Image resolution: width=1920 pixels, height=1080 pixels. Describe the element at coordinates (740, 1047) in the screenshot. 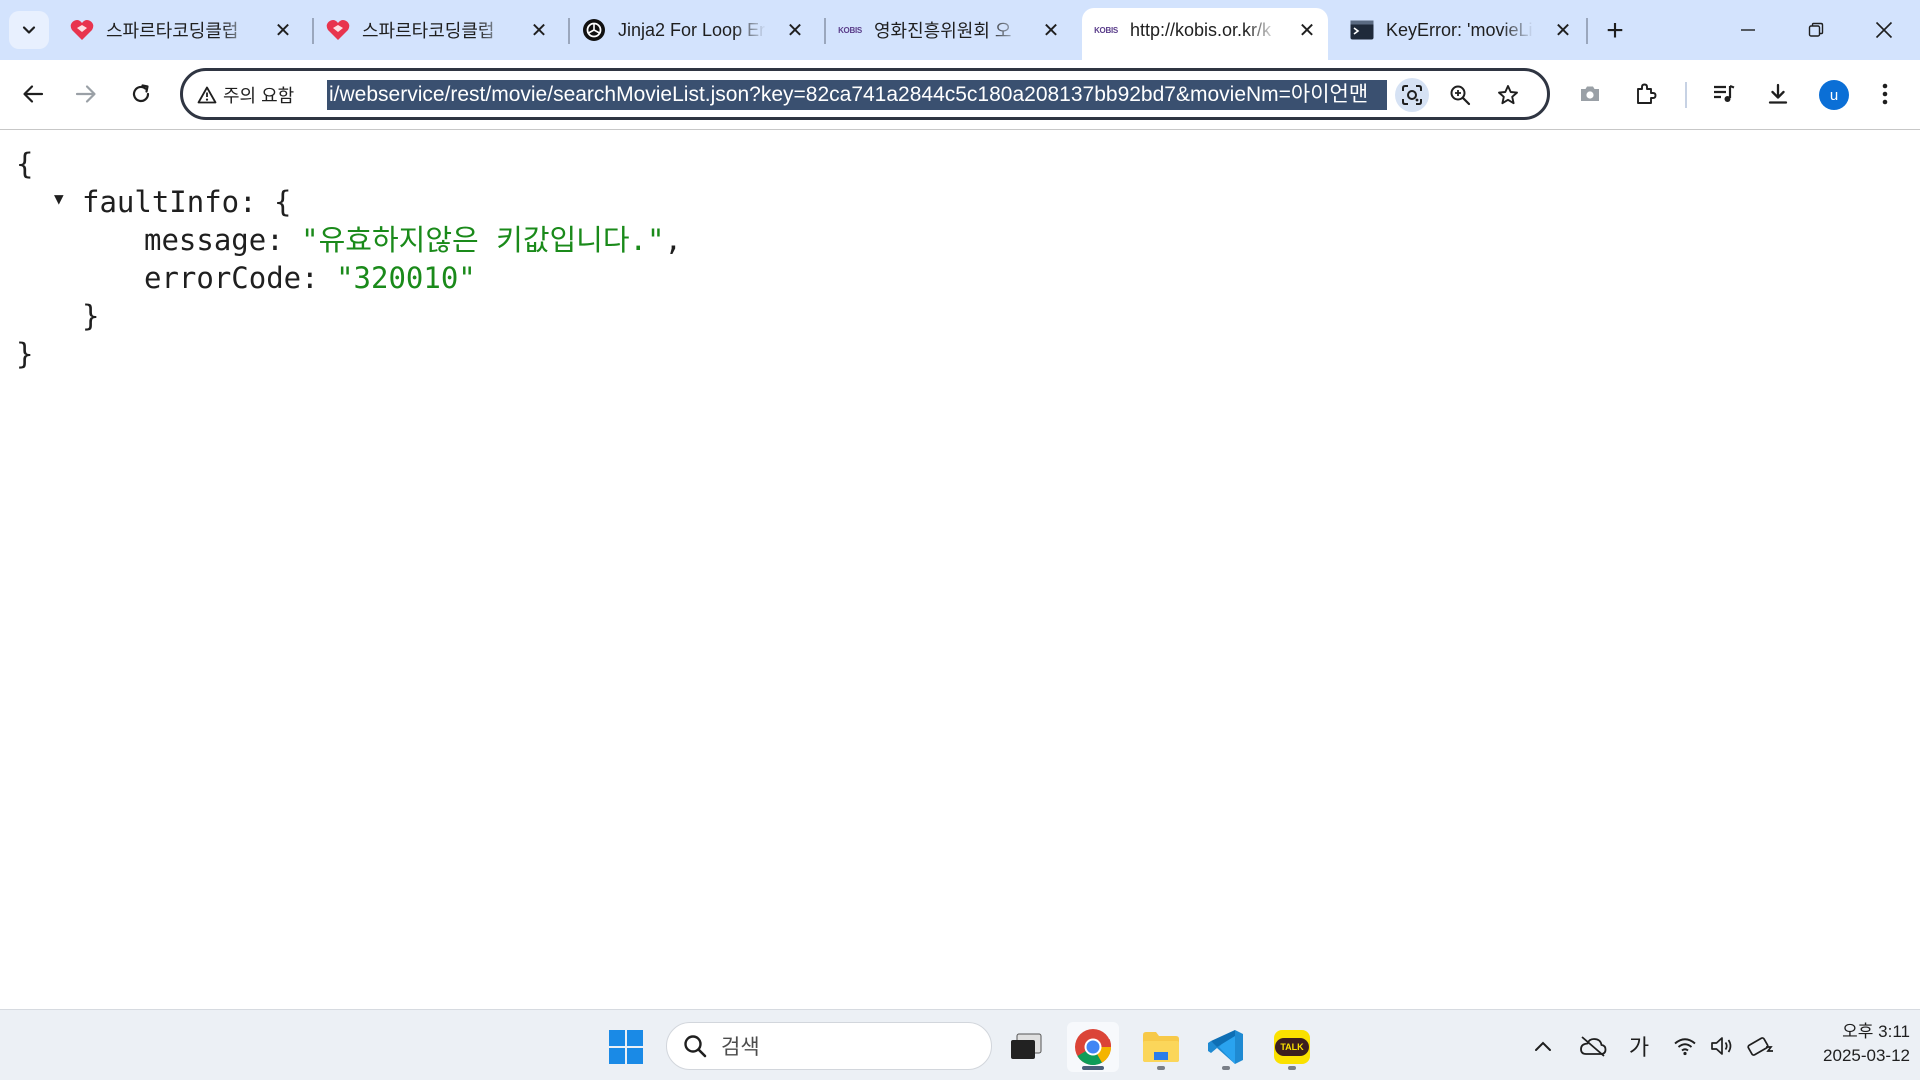

I see `search-placeholder: 검색` at that location.